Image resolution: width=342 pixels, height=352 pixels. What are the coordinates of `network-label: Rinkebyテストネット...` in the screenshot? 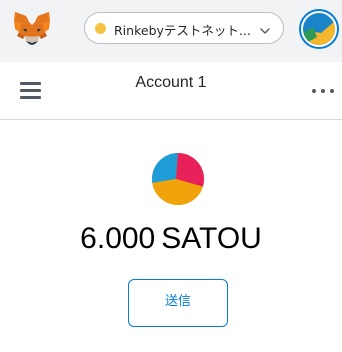 It's located at (182, 30).